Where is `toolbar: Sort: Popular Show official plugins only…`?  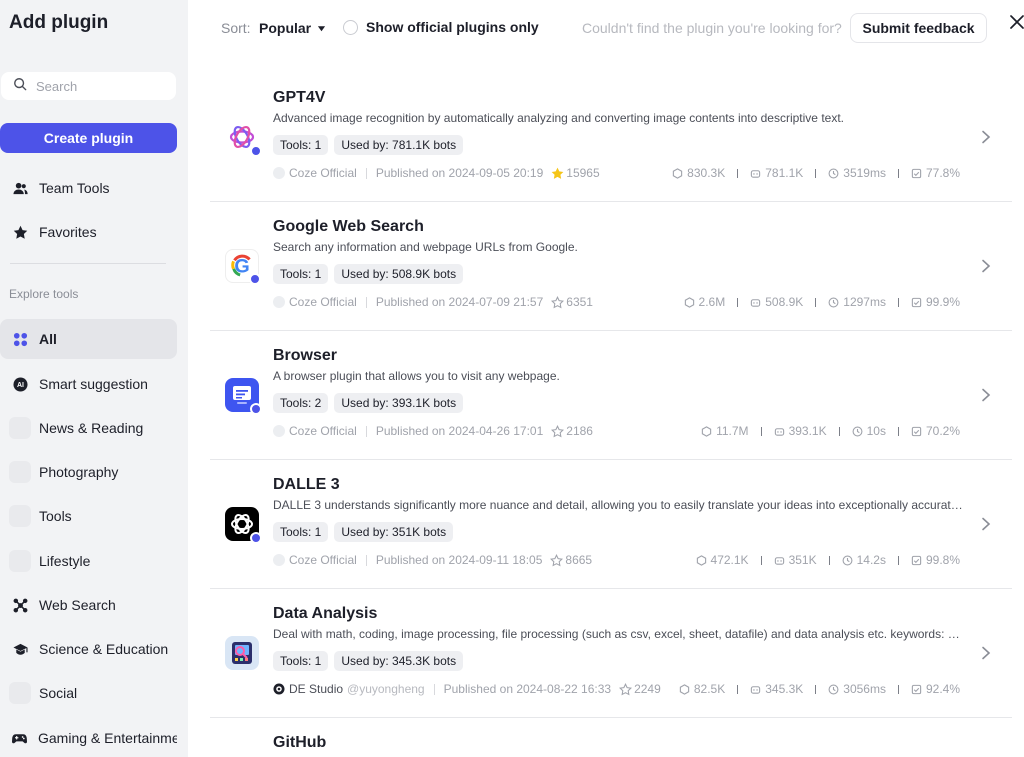 toolbar: Sort: Popular Show official plugins only… is located at coordinates (606, 28).